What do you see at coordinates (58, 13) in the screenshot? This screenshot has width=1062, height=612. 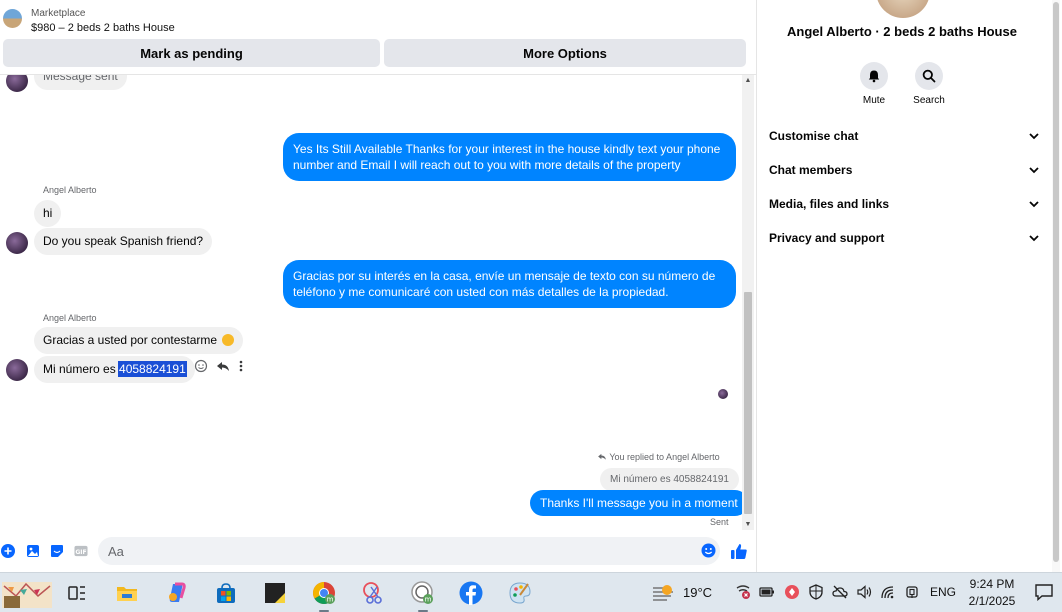 I see `marketplace-label: Marketplace` at bounding box center [58, 13].